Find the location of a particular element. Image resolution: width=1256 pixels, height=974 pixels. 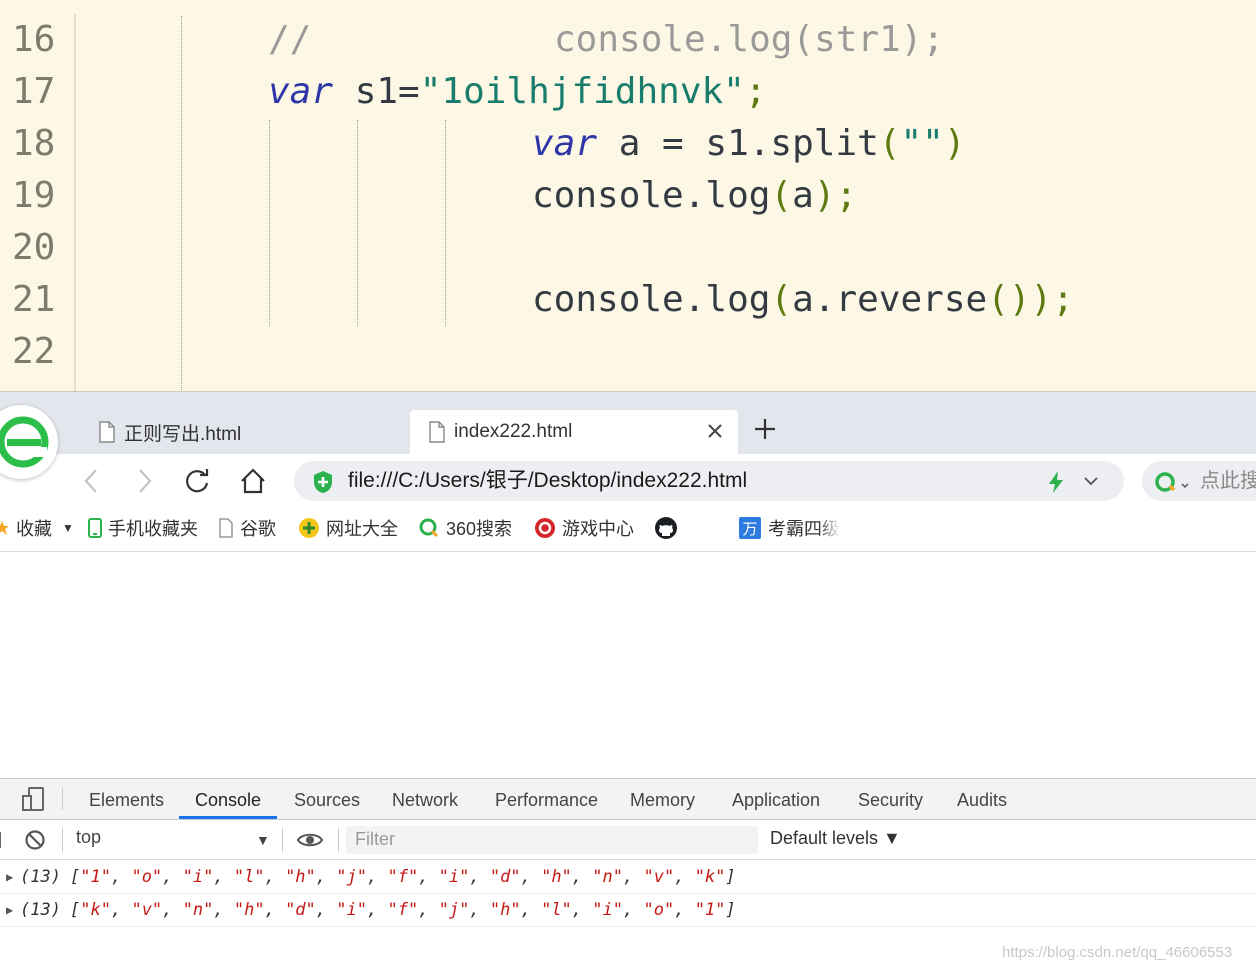

code-line: 16 // console.log(str1); is located at coordinates (628, 40).